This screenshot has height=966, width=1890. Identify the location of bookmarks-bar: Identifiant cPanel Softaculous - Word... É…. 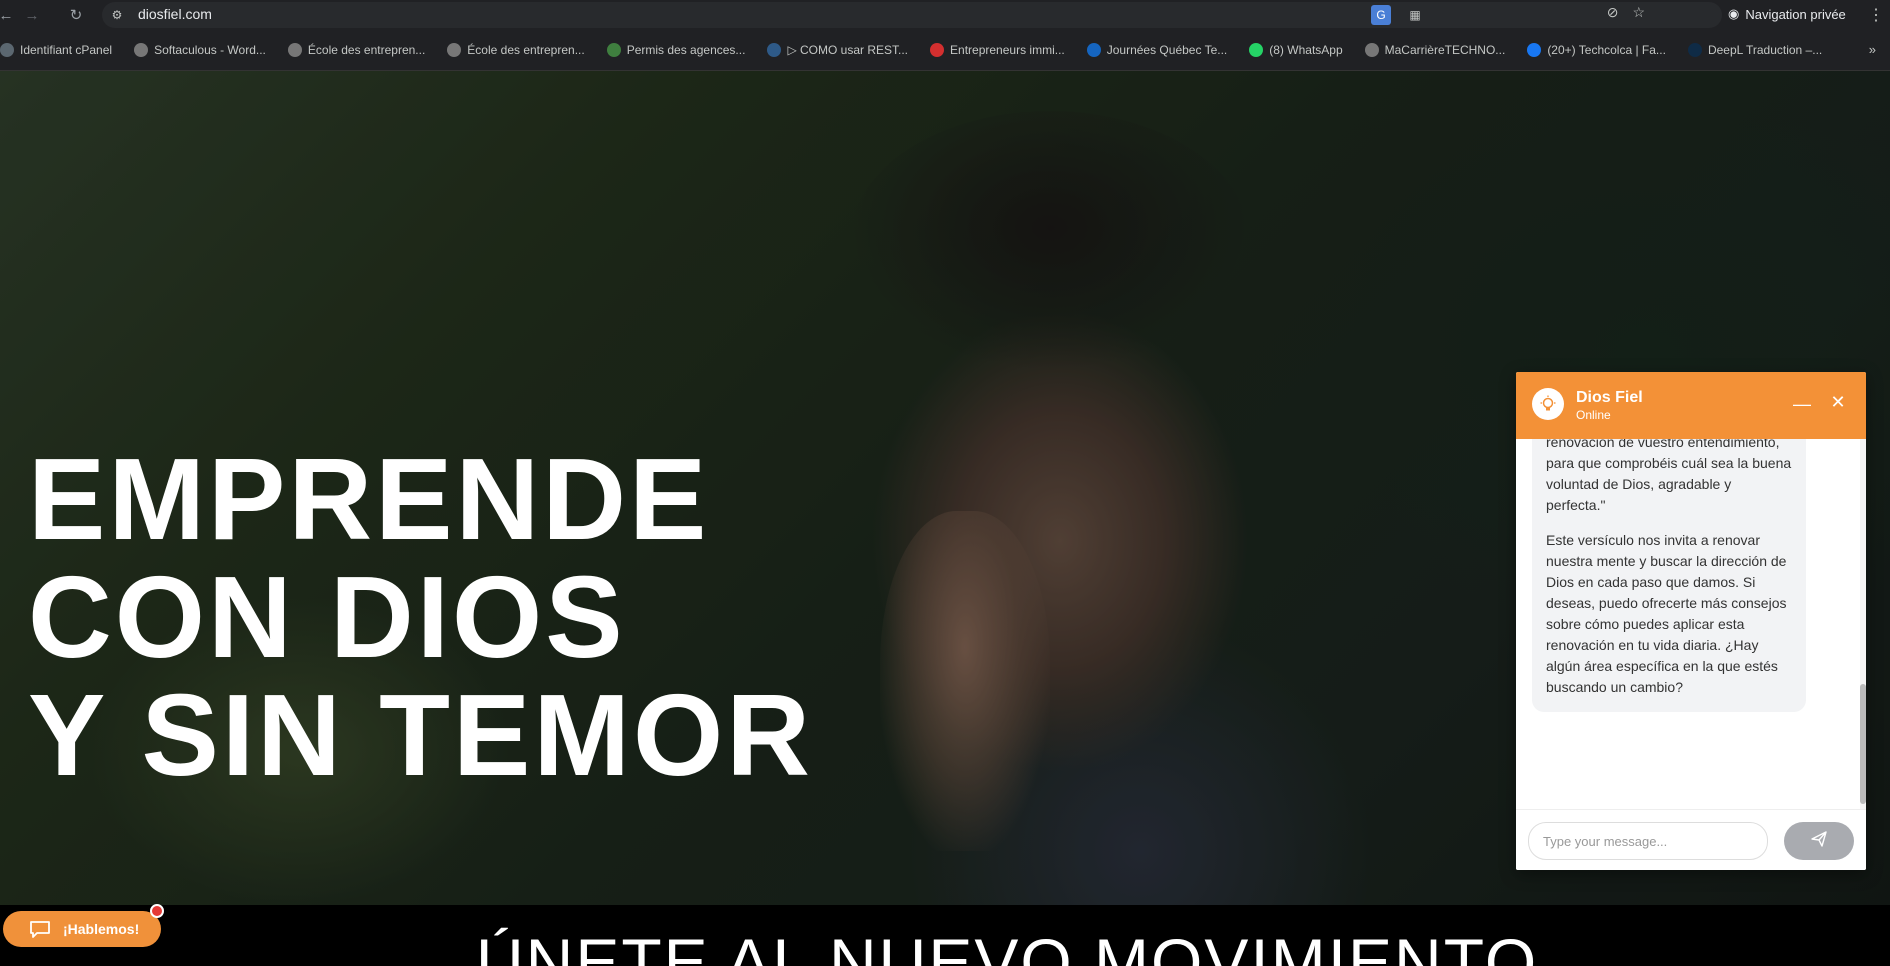
(945, 50).